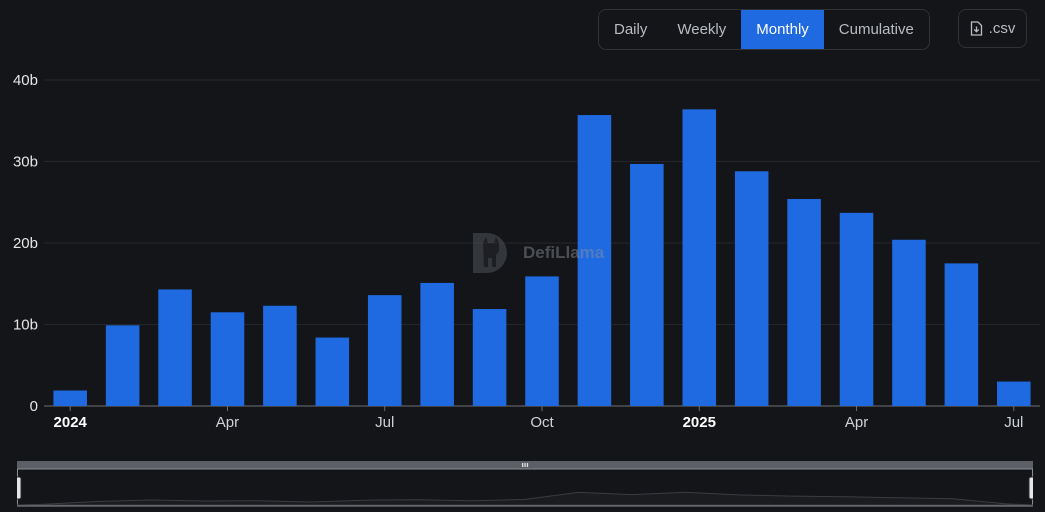 The height and width of the screenshot is (512, 1045). I want to click on y-tick-label: 0, so click(34, 406).